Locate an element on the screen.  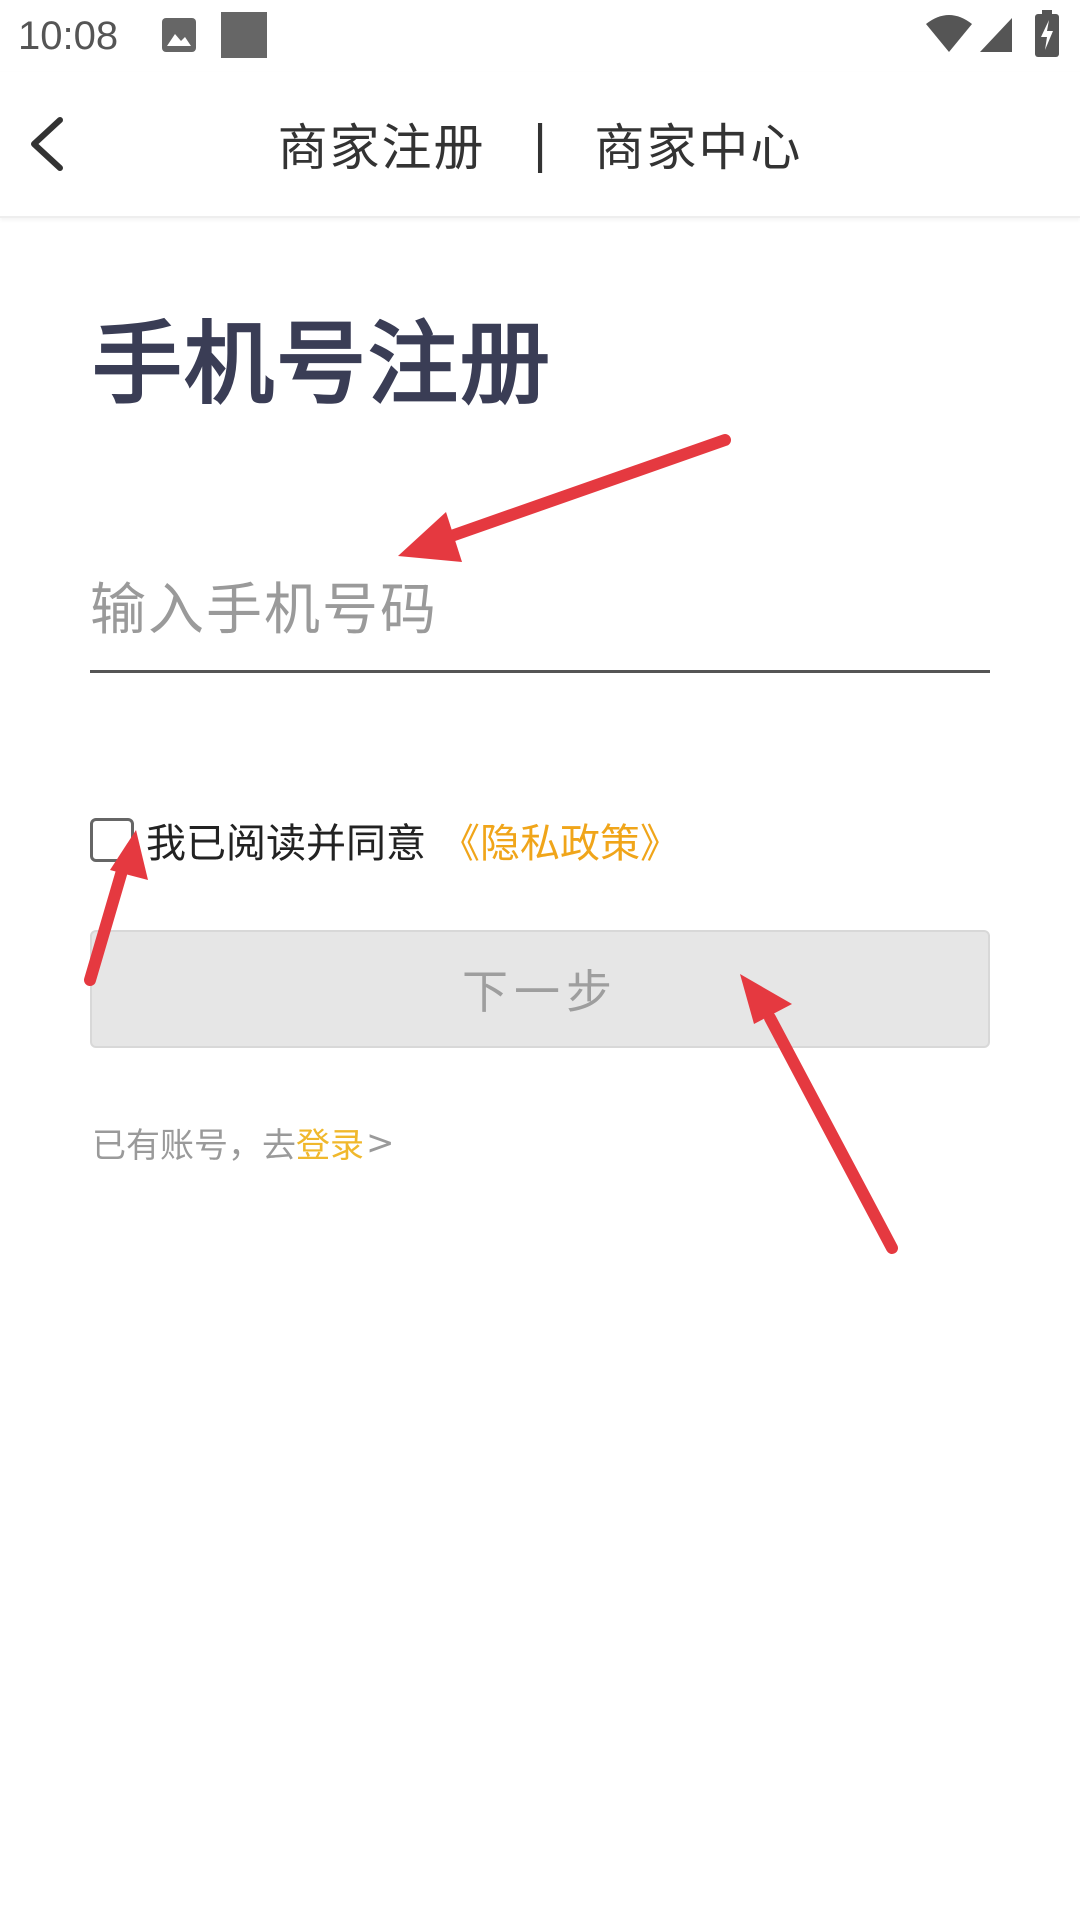
next-step-button: 下一步 is located at coordinates (540, 989).